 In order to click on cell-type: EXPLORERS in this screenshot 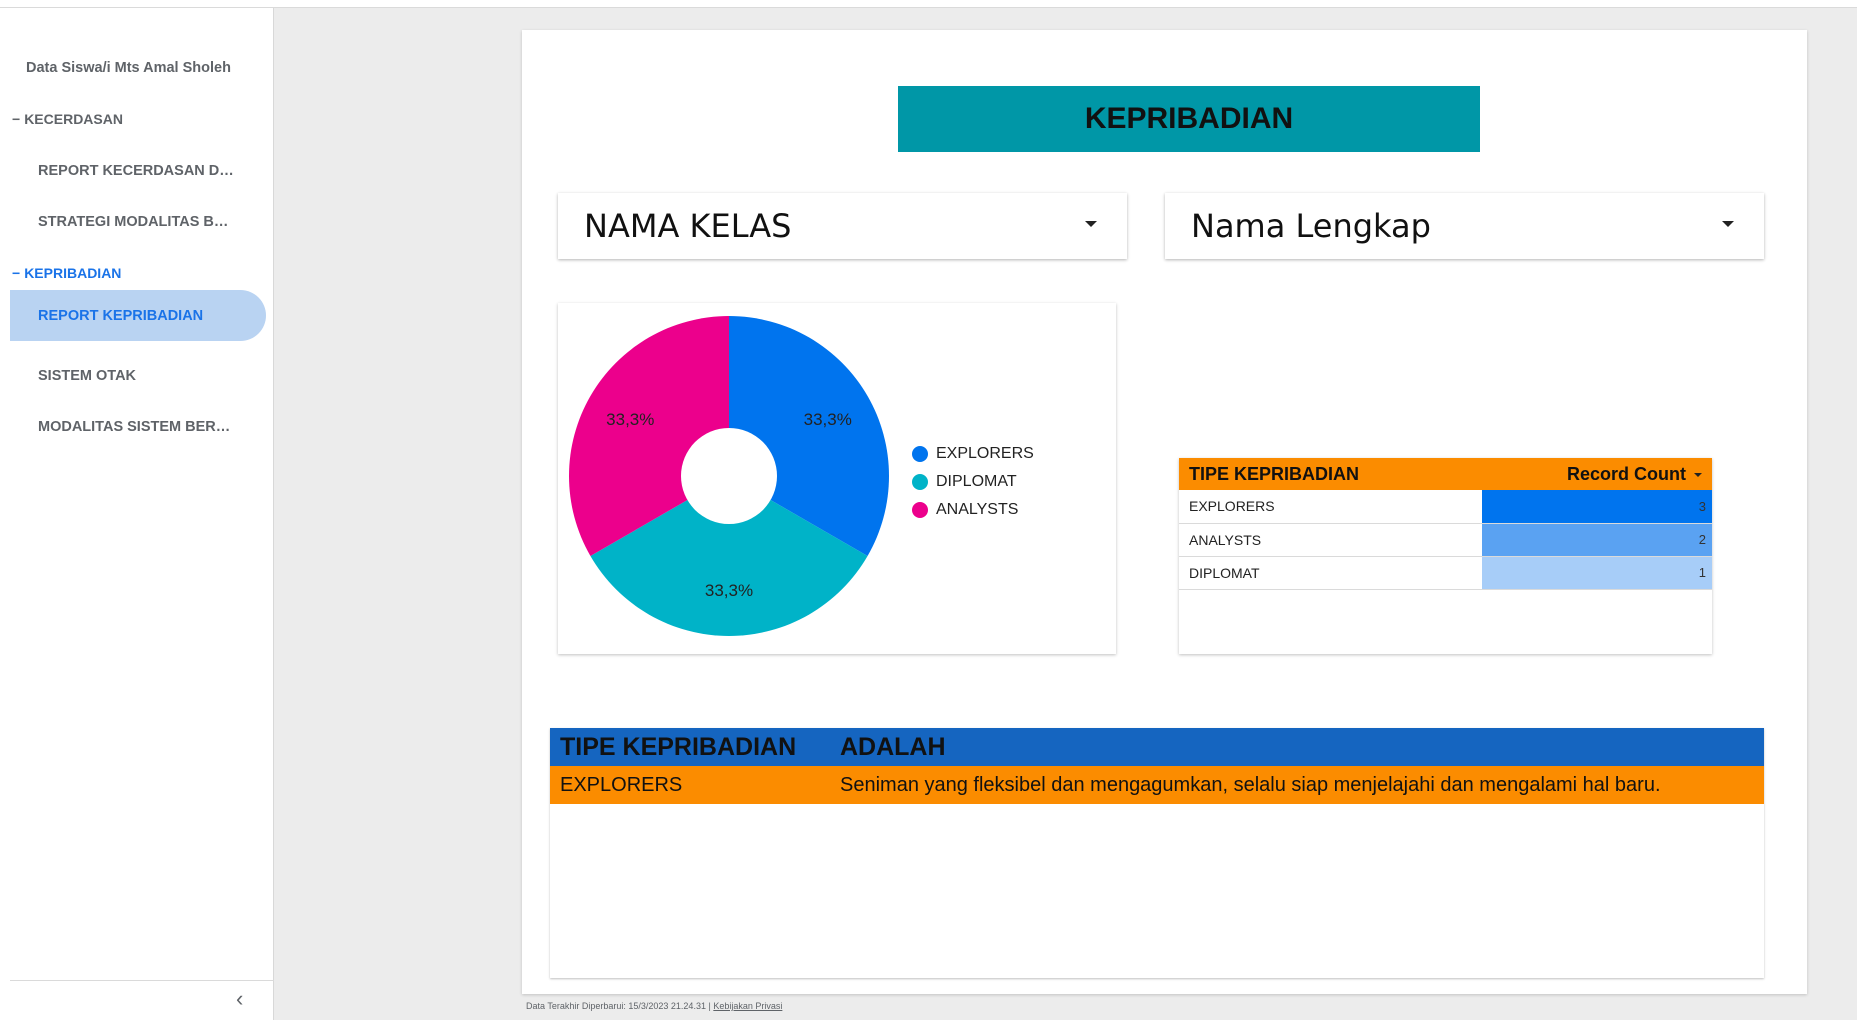, I will do `click(690, 785)`.